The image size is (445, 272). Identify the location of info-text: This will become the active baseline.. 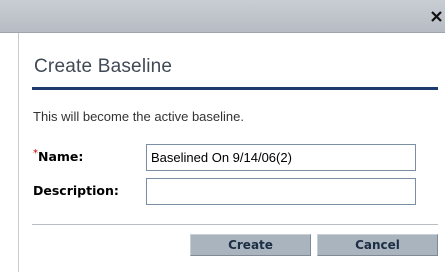
(138, 116).